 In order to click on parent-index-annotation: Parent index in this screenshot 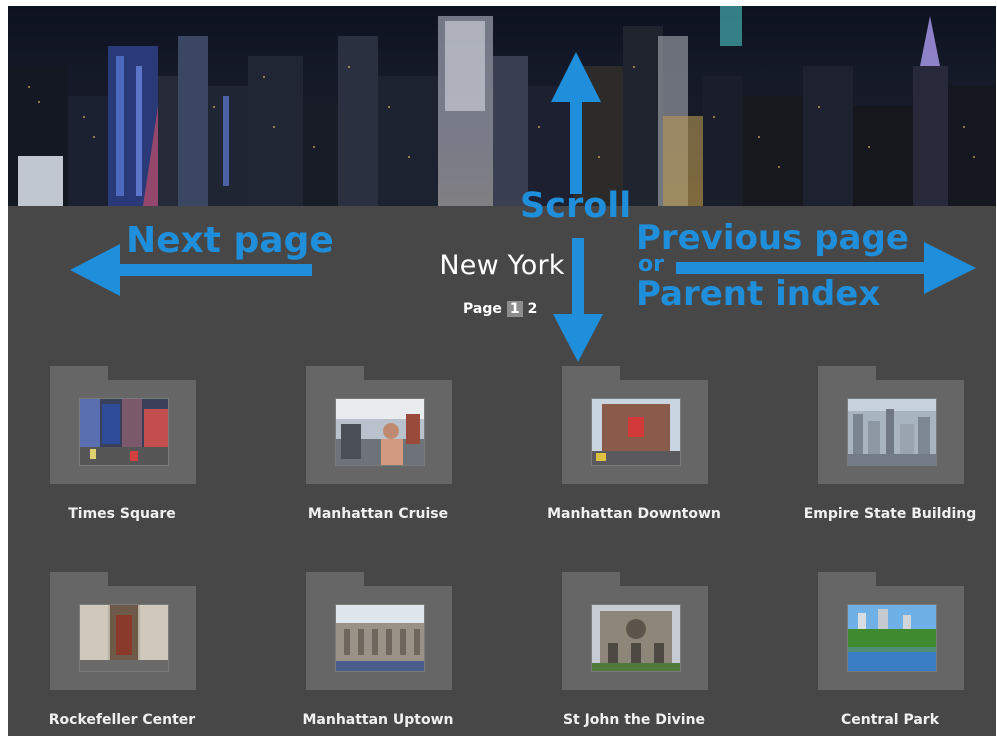, I will do `click(758, 294)`.